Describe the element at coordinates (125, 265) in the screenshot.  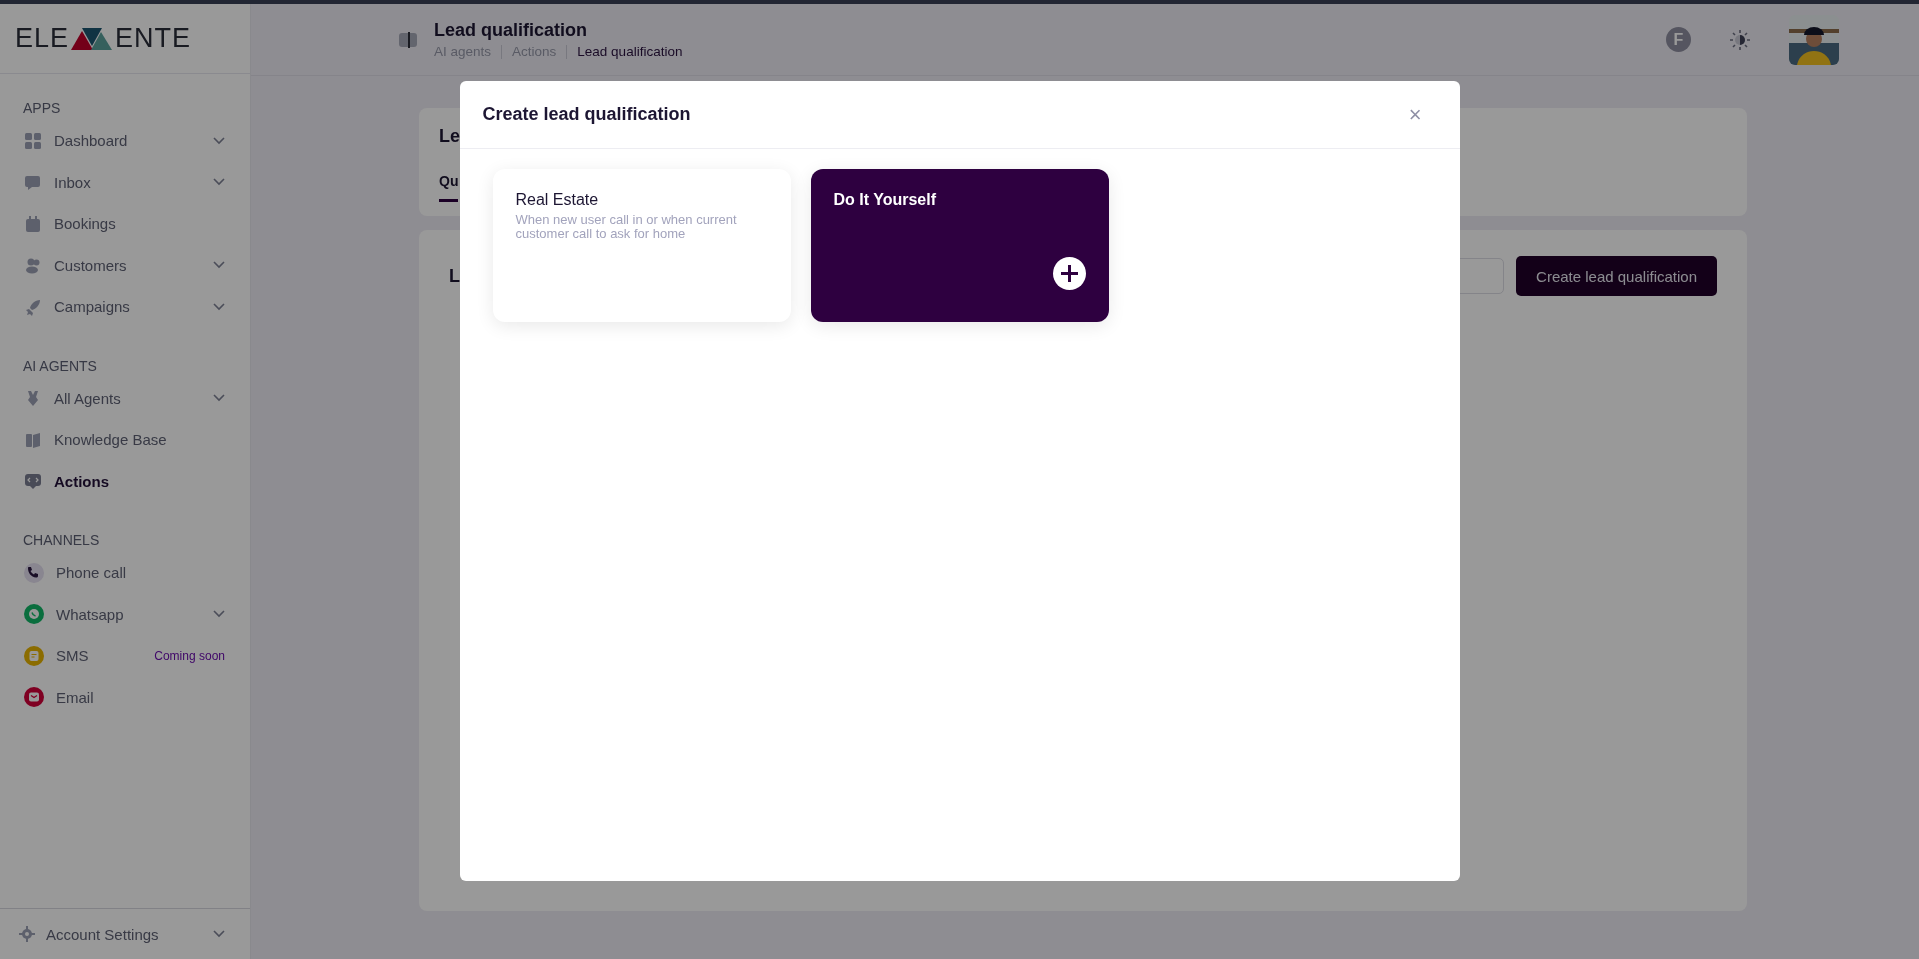
I see `sidebar-item: Customers` at that location.